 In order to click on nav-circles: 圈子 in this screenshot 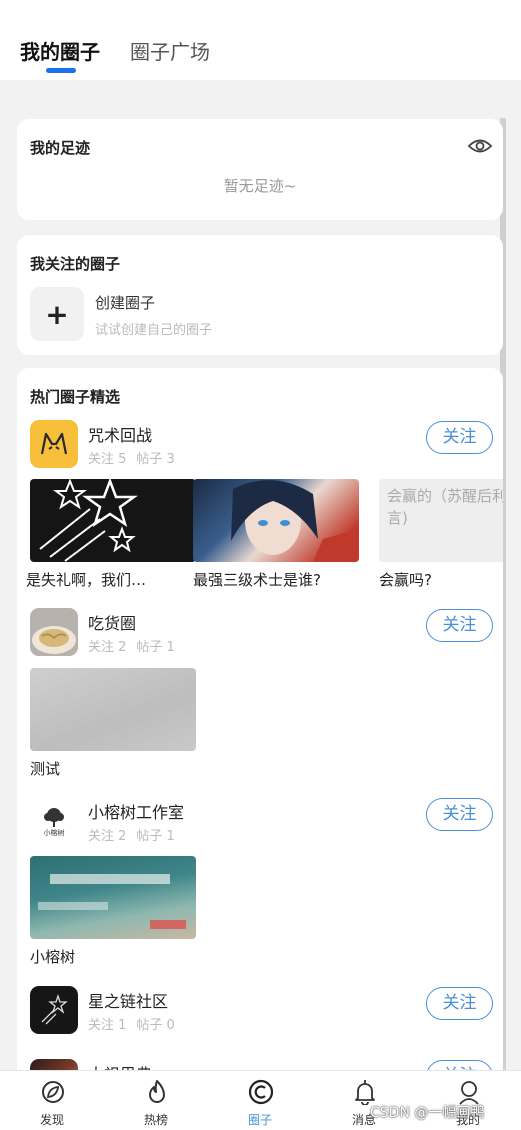, I will do `click(260, 1100)`.